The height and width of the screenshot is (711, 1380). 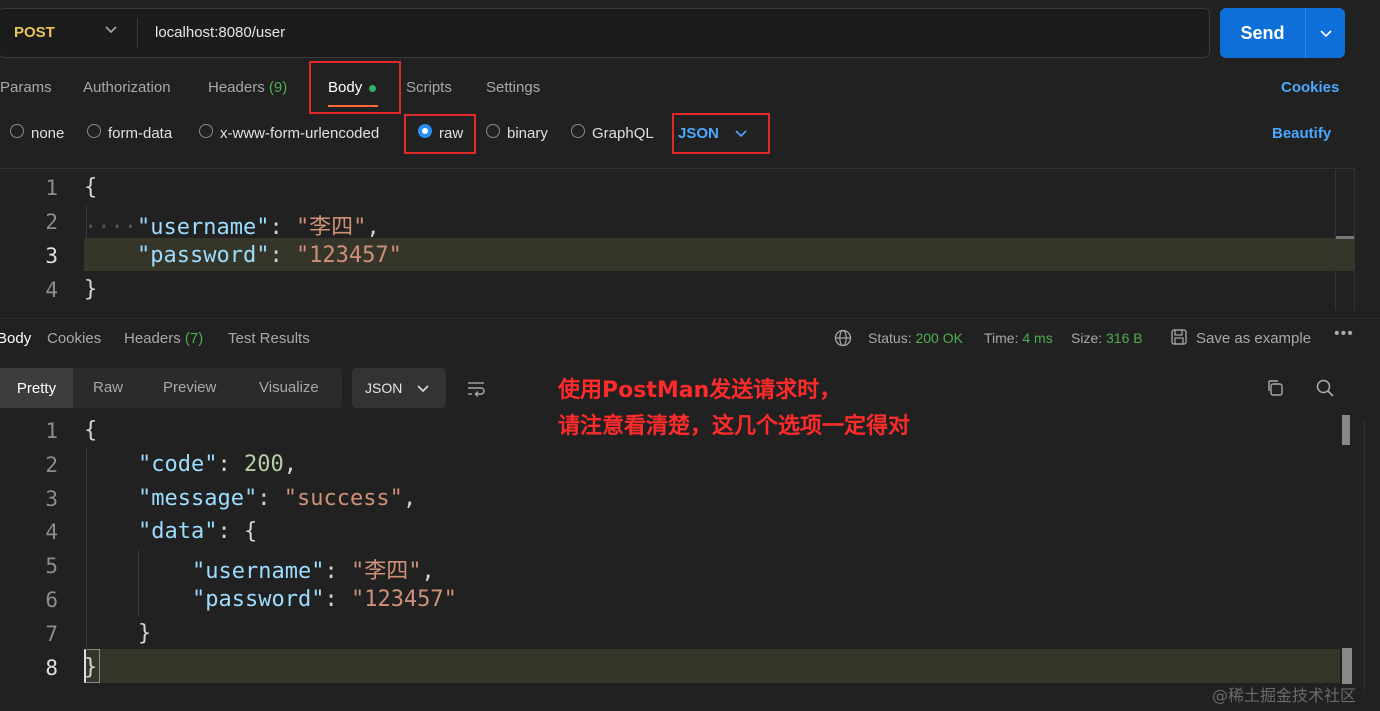 I want to click on url-divider, so click(x=137, y=33).